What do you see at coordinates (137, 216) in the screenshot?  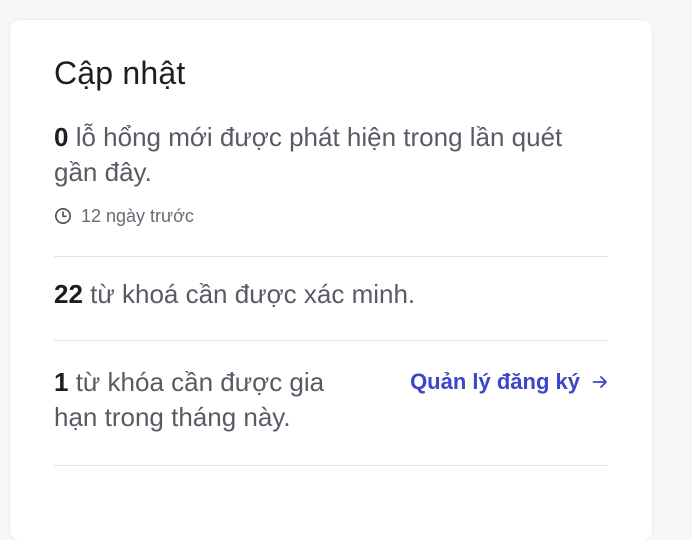 I see `time-ago-label: 12 ngày trước` at bounding box center [137, 216].